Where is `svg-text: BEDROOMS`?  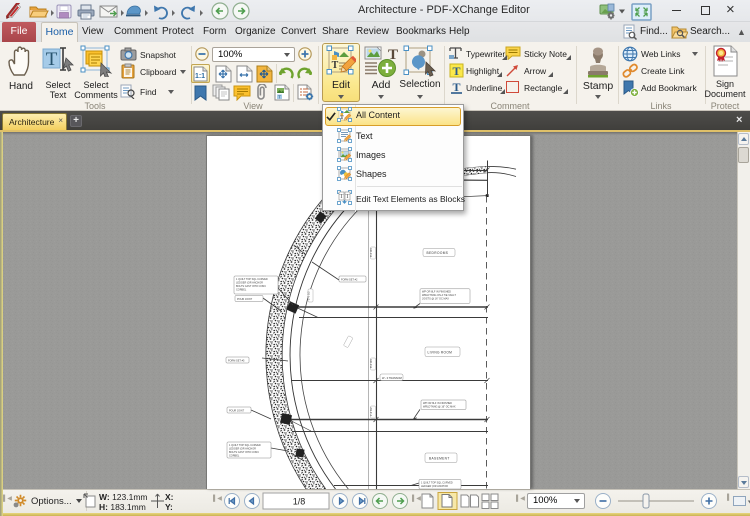
svg-text: BEDROOMS is located at coordinates (438, 253).